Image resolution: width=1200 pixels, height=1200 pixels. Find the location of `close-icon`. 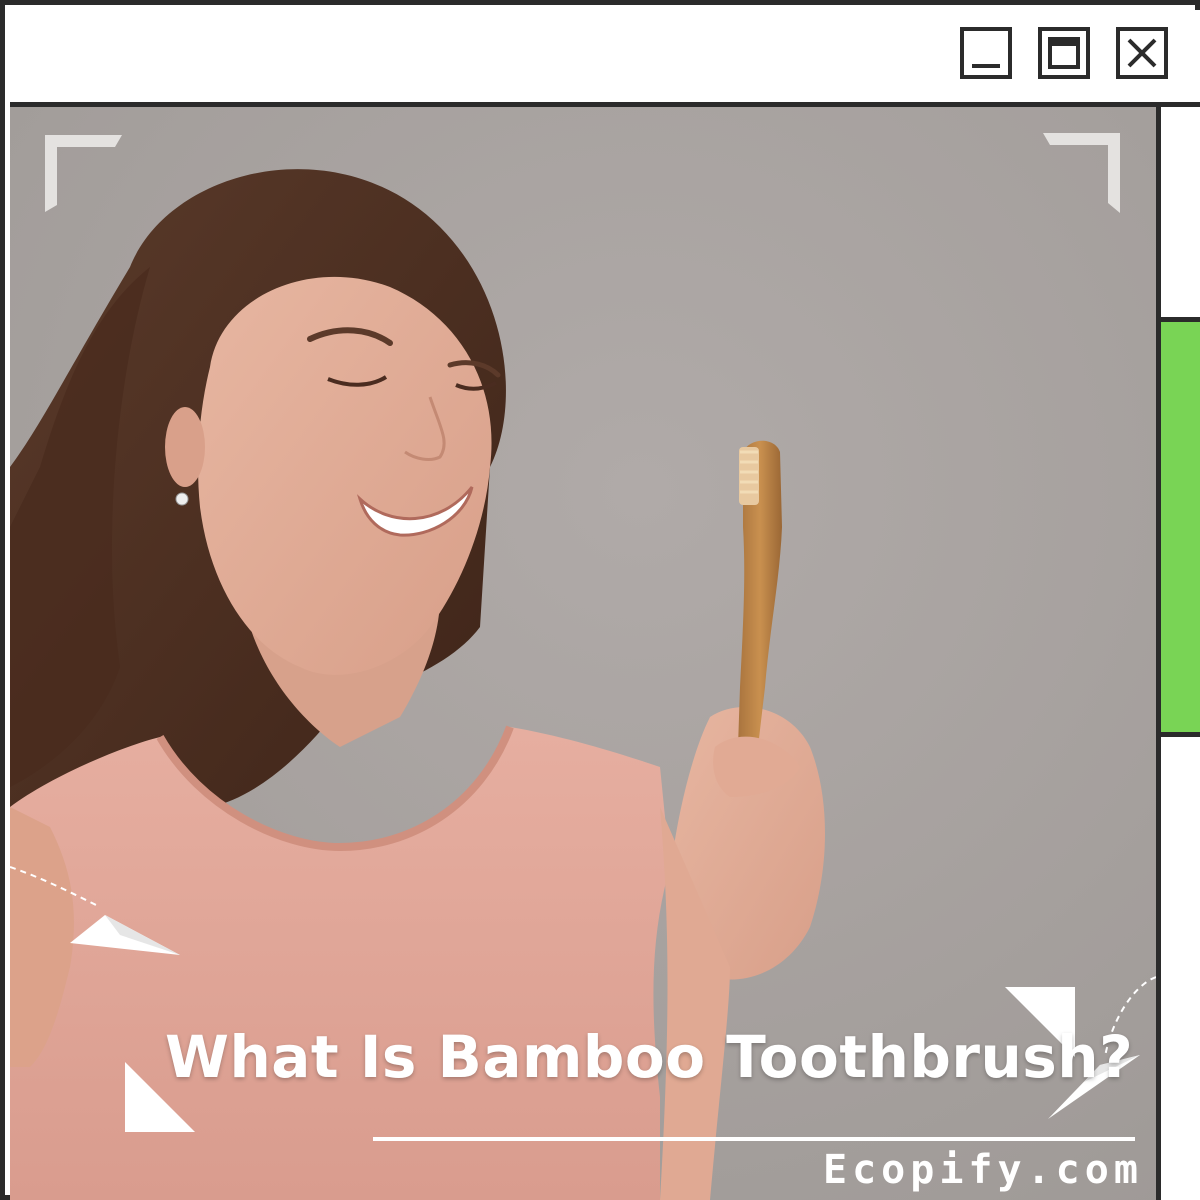

close-icon is located at coordinates (1142, 53).